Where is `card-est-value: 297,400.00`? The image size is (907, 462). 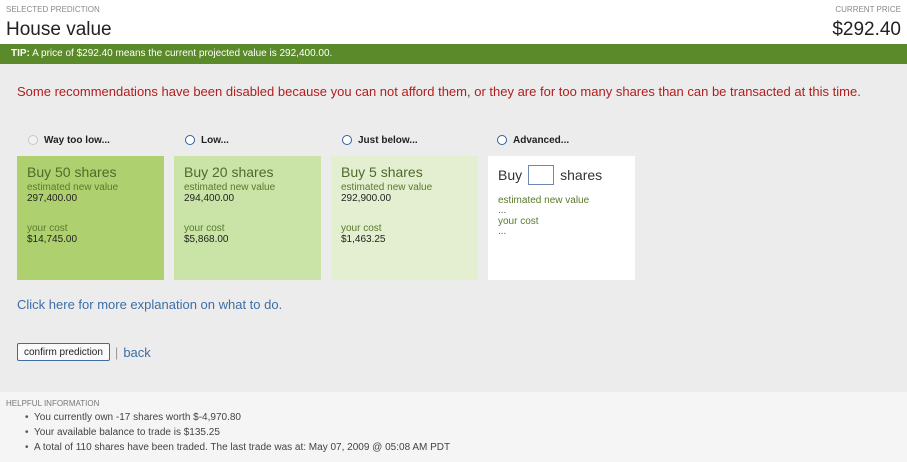 card-est-value: 297,400.00 is located at coordinates (52, 198).